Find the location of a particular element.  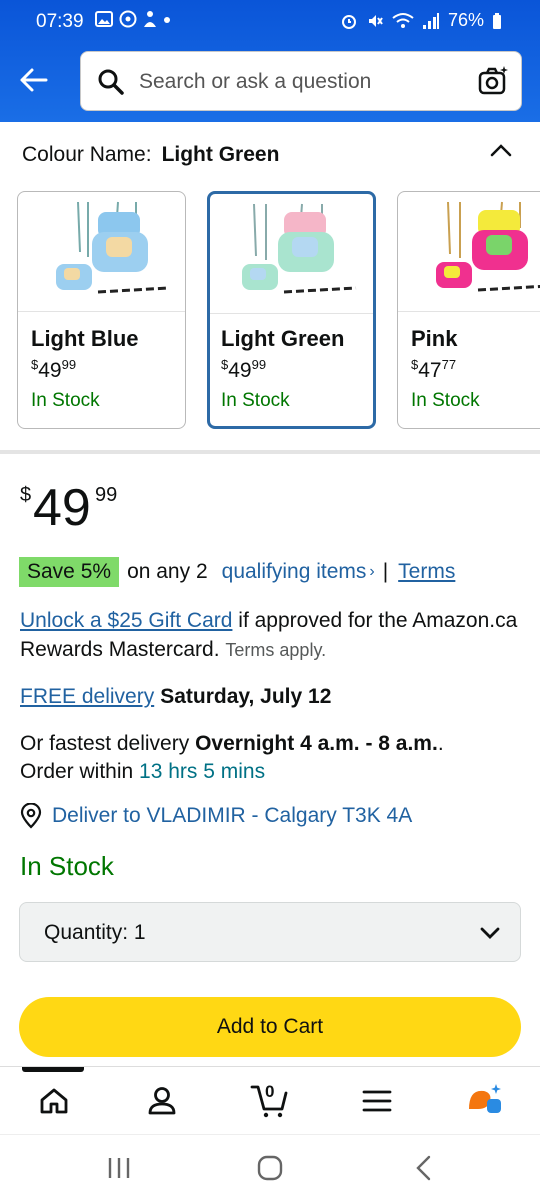

swatch-light-blue: Light Blue $4999 In Stock is located at coordinates (101, 310).